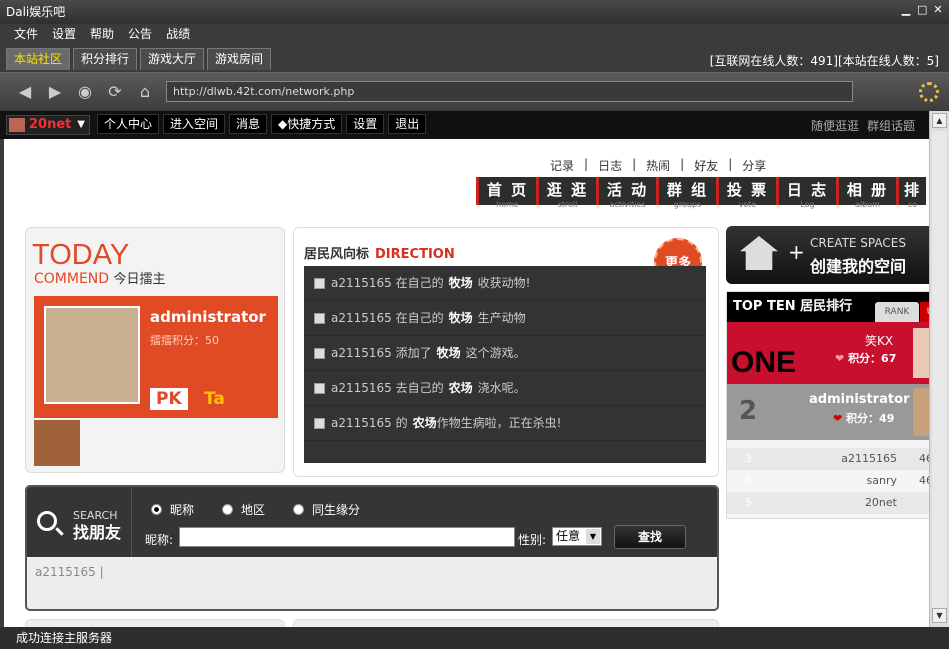 The image size is (949, 649). I want to click on list-item: a2115165 在自己的 牧场 生产动物, so click(505, 318).